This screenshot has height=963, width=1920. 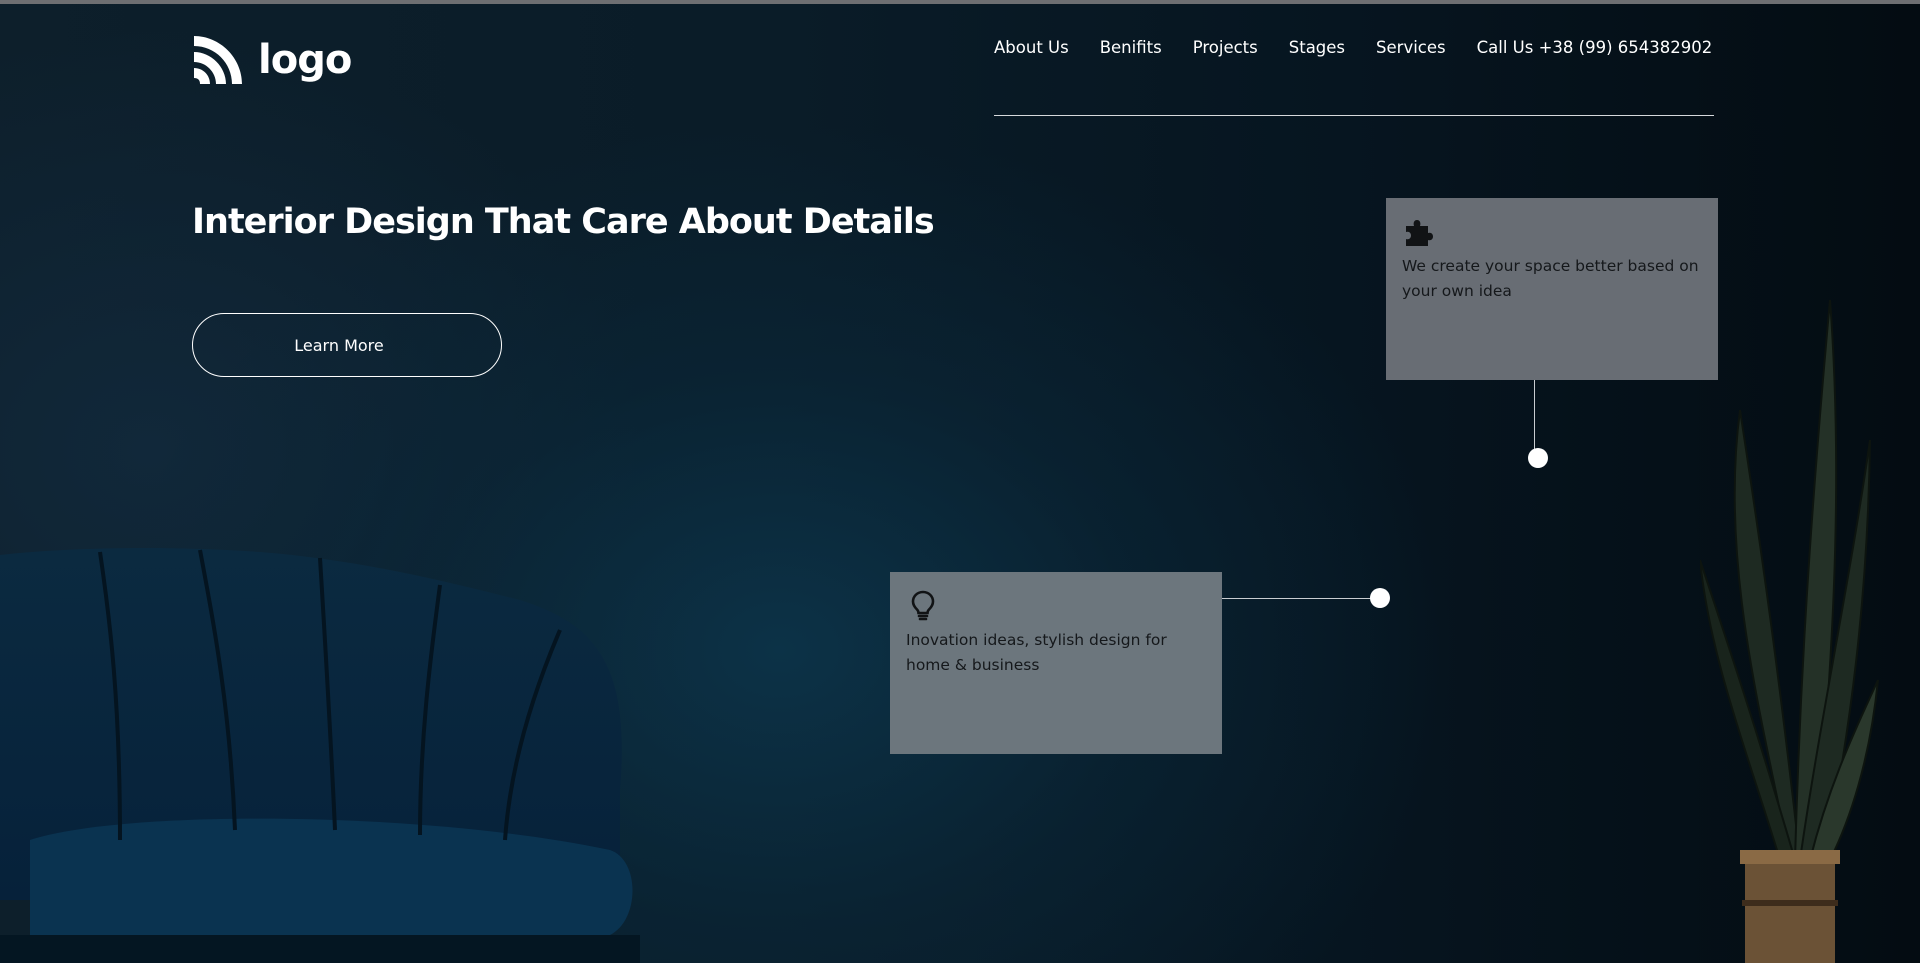 What do you see at coordinates (320, 755) in the screenshot?
I see `armchair-image` at bounding box center [320, 755].